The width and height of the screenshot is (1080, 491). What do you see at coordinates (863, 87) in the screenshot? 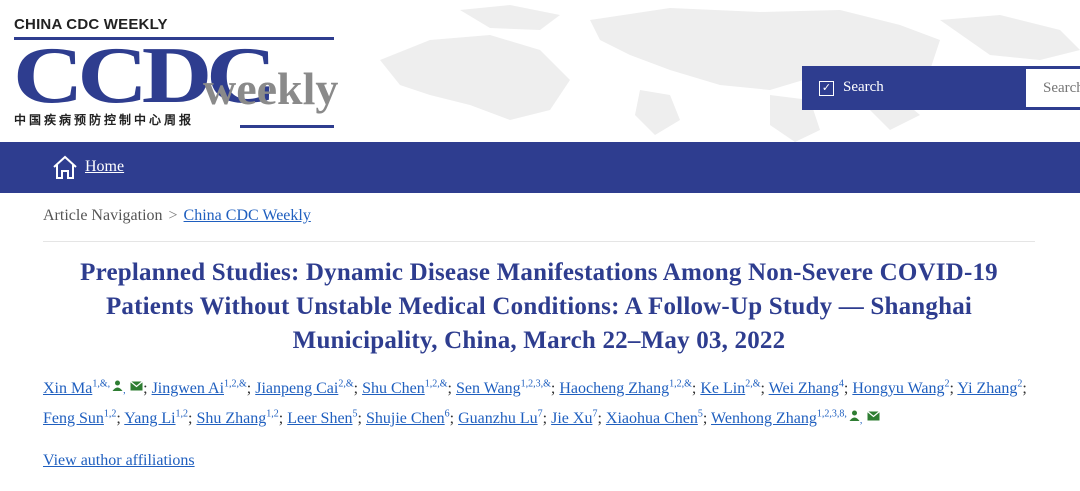
I see `search-label: Search` at bounding box center [863, 87].